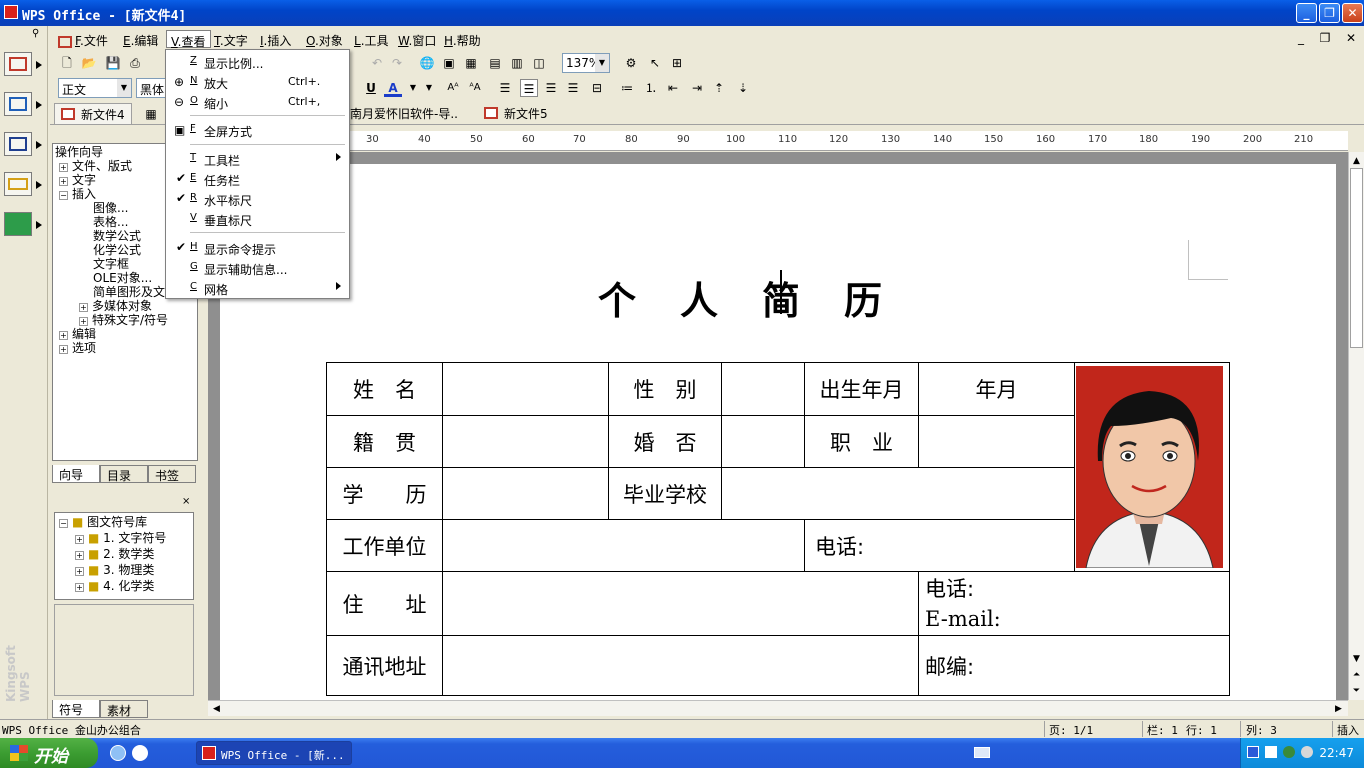  What do you see at coordinates (257, 179) in the screenshot?
I see `menu-taskbar: ✔ E 任务栏` at bounding box center [257, 179].